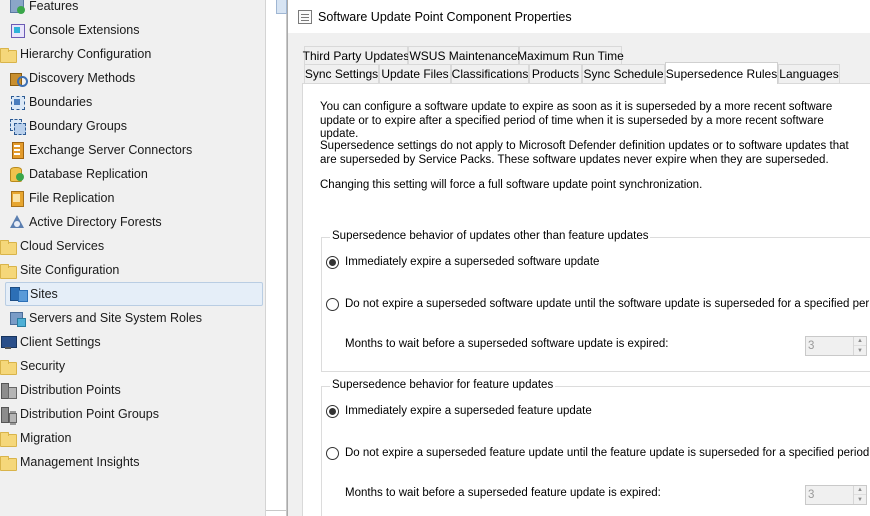 The width and height of the screenshot is (870, 516). I want to click on distribution-points-icon, so click(8, 390).